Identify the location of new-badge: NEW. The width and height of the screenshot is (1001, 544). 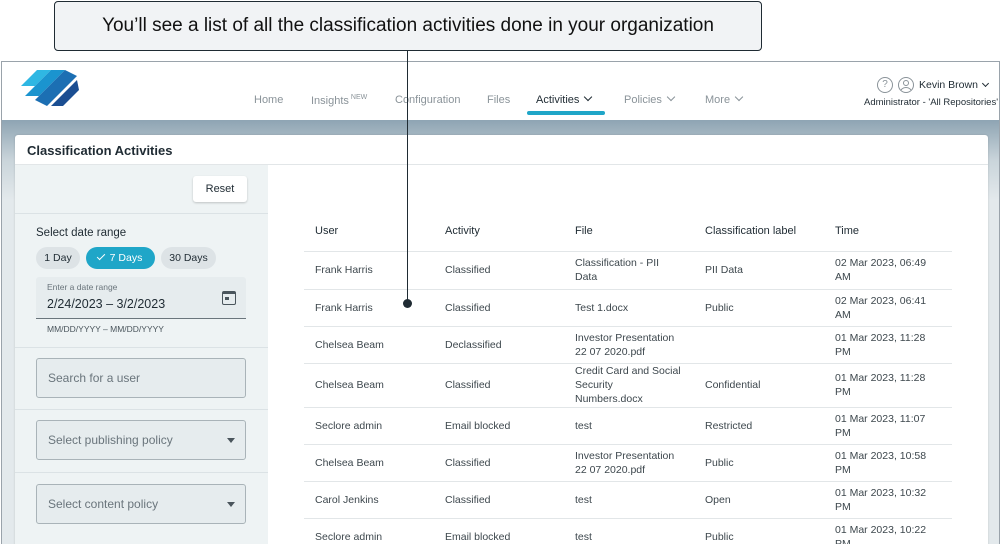
(359, 97).